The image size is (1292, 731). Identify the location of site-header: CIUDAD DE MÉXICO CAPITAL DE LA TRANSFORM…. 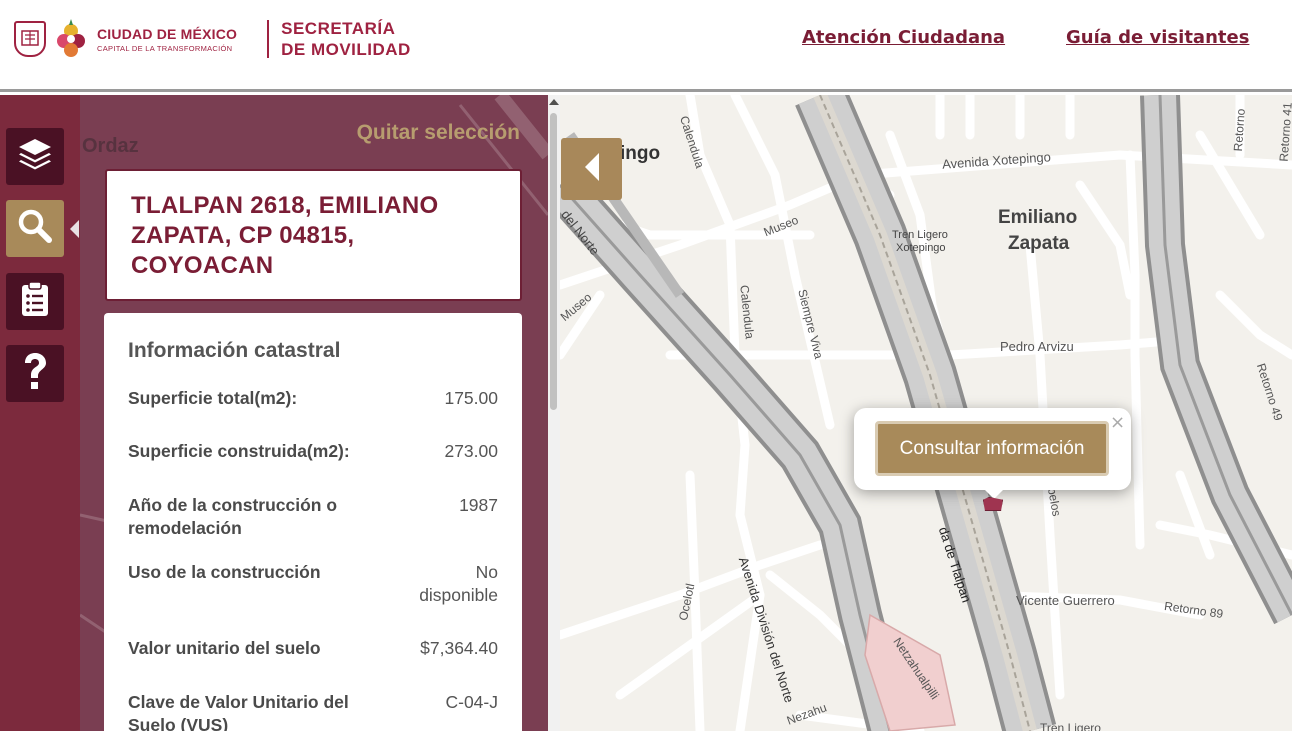
(646, 46).